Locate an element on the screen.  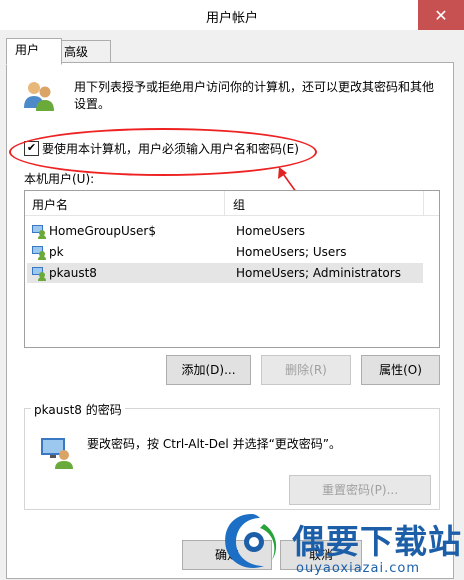
row-username: HomeGroupUser$ is located at coordinates (102, 231).